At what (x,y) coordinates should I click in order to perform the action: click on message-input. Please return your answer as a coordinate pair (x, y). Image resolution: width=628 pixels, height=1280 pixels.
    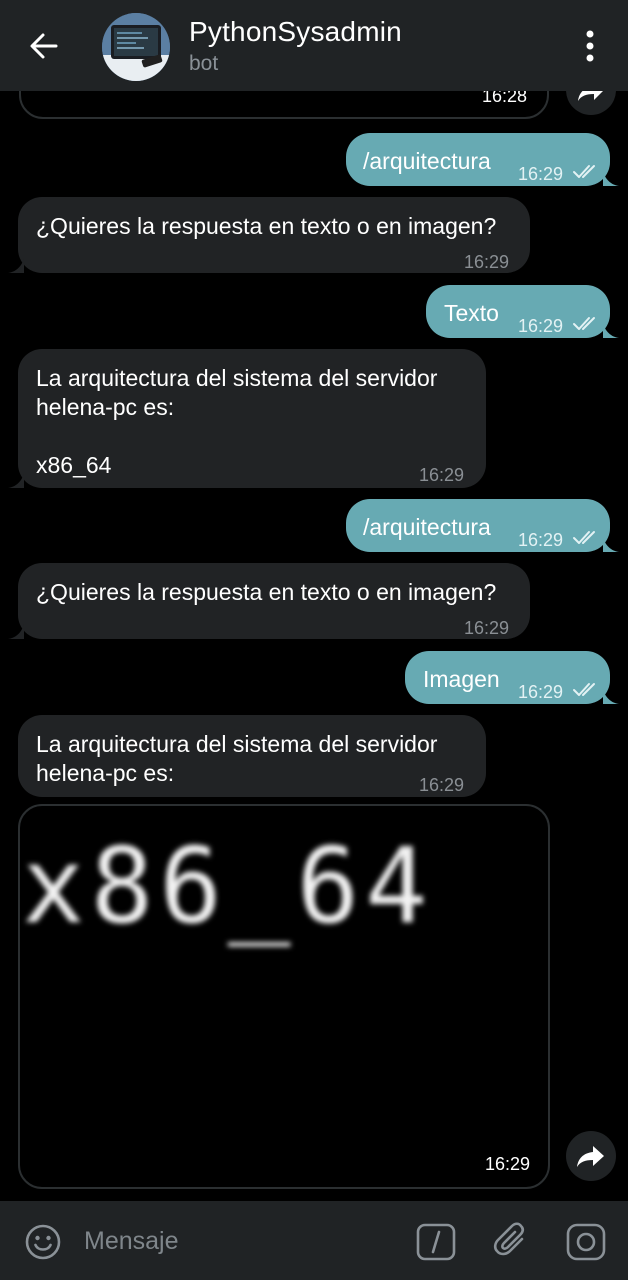
    Looking at the image, I should click on (239, 1241).